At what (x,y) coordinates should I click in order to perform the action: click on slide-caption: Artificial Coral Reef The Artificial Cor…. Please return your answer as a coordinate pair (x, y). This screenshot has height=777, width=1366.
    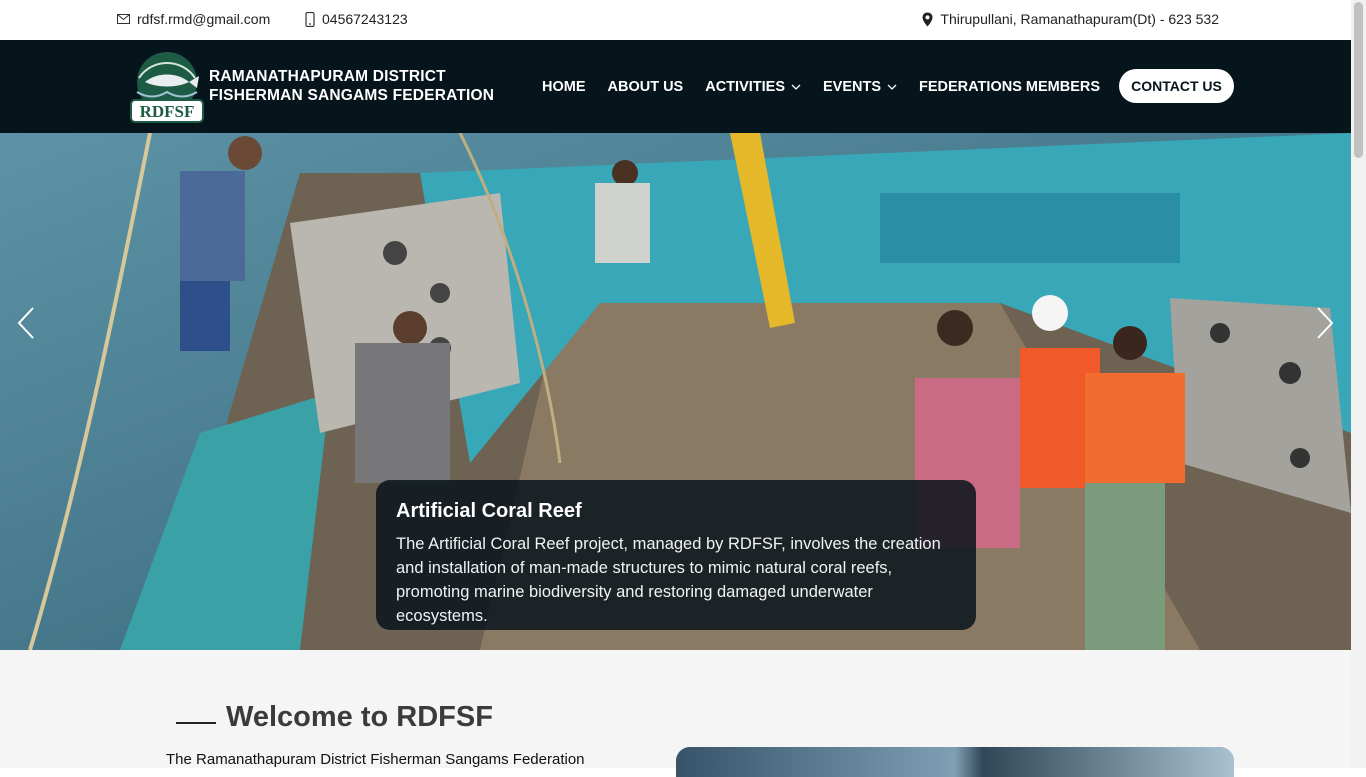
    Looking at the image, I should click on (676, 555).